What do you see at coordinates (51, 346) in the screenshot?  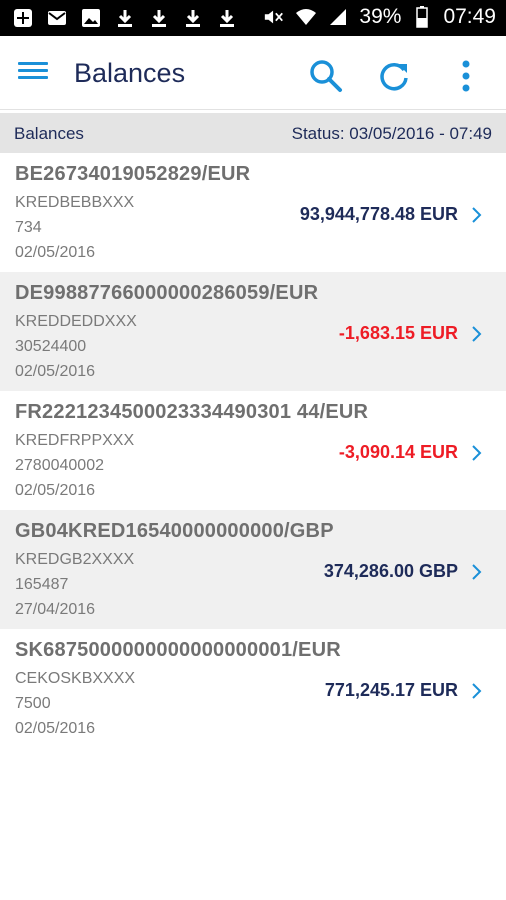 I see `account-code: 30524400` at bounding box center [51, 346].